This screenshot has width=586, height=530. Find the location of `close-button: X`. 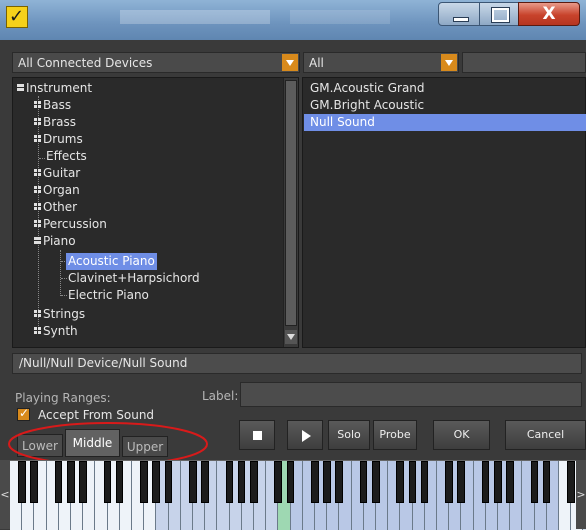

close-button: X is located at coordinates (549, 14).